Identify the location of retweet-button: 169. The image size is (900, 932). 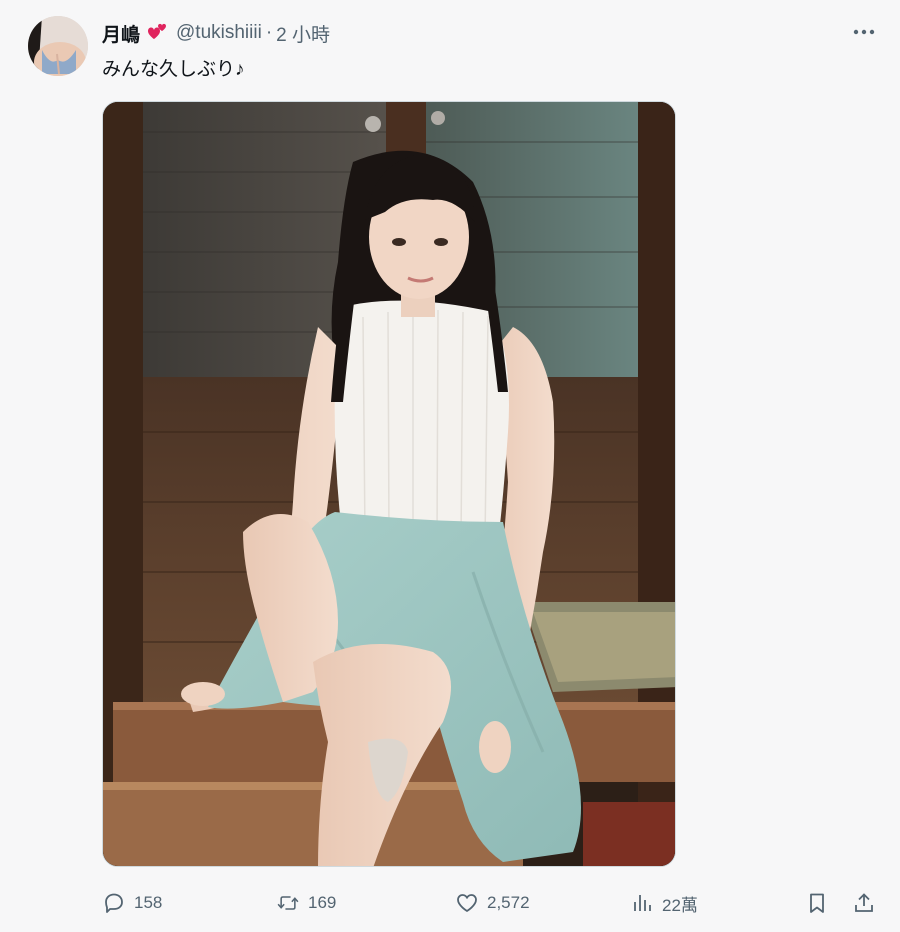
(306, 903).